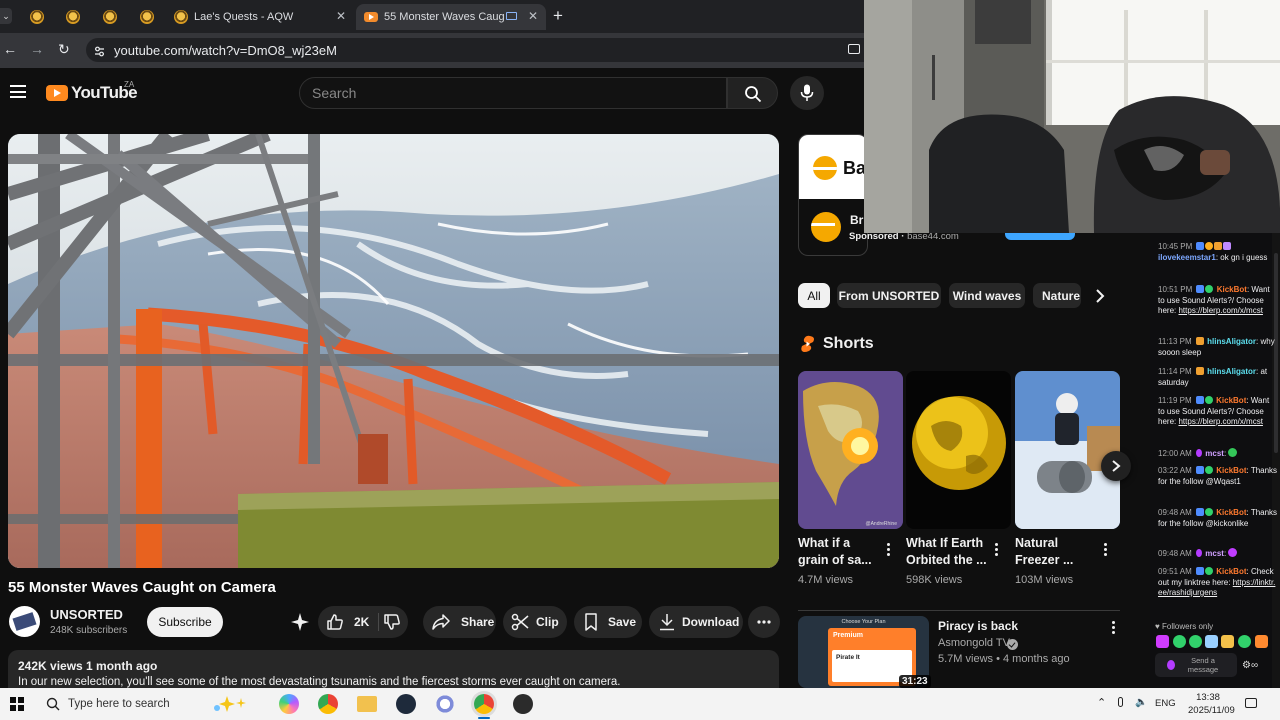 This screenshot has width=1280, height=720. What do you see at coordinates (974, 643) in the screenshot?
I see `recommended-channel-name: Asmongold TV` at bounding box center [974, 643].